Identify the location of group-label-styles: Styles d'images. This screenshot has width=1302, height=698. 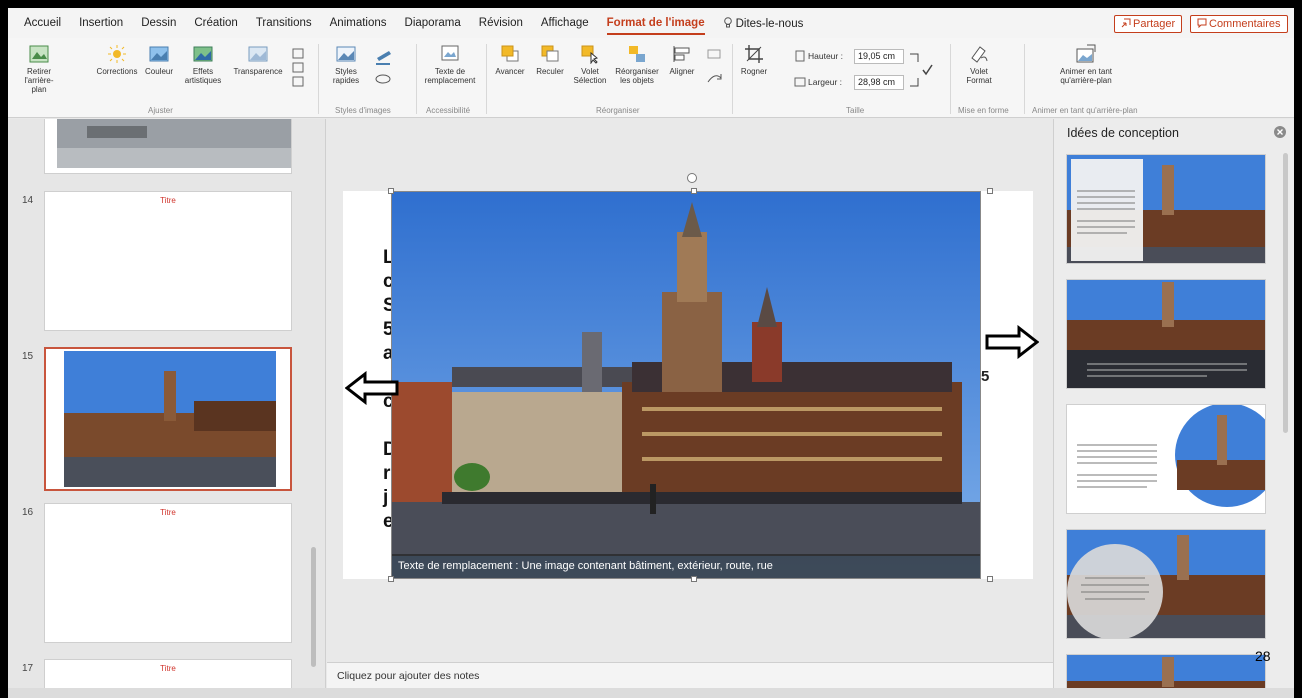
(363, 110).